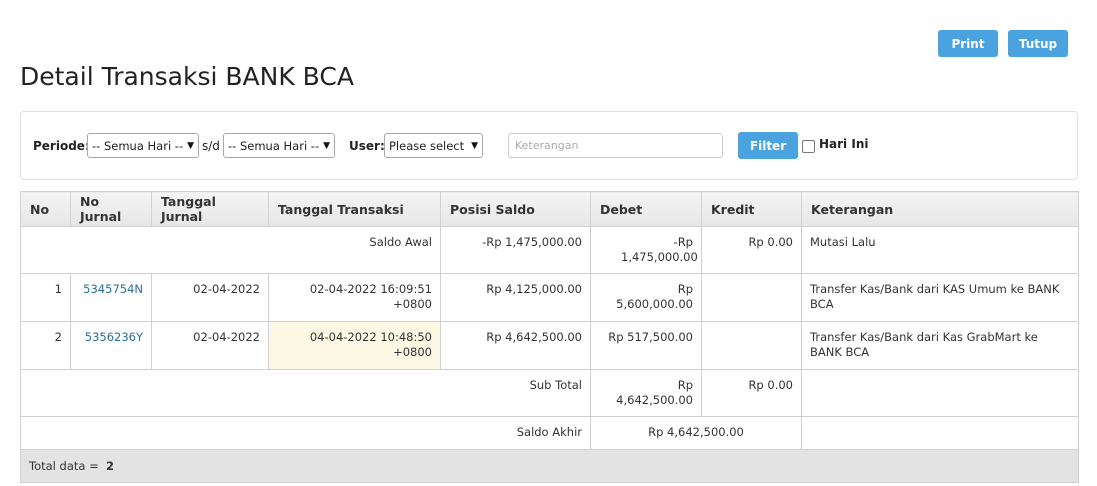  Describe the element at coordinates (64, 465) in the screenshot. I see `total-data-label: Total data =` at that location.